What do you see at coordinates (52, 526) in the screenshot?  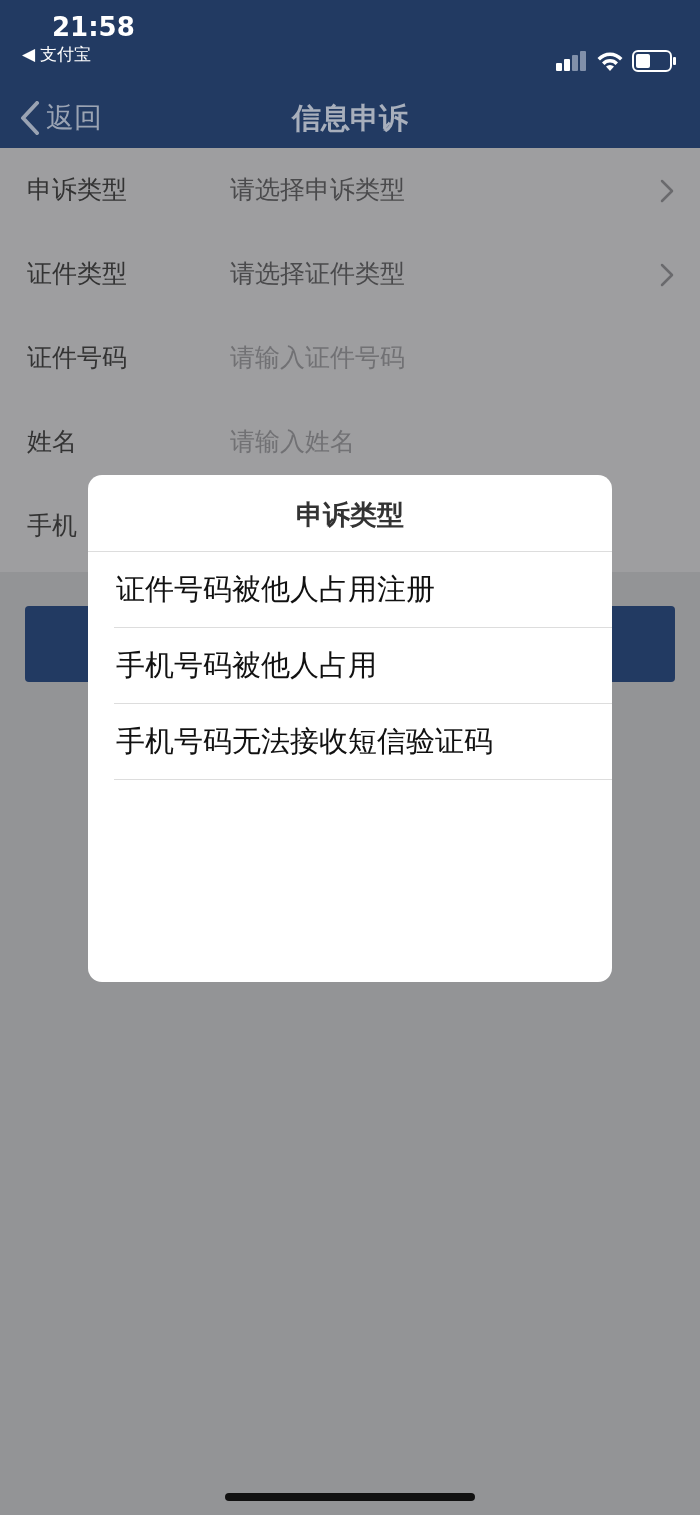 I see `field-label: 手机` at bounding box center [52, 526].